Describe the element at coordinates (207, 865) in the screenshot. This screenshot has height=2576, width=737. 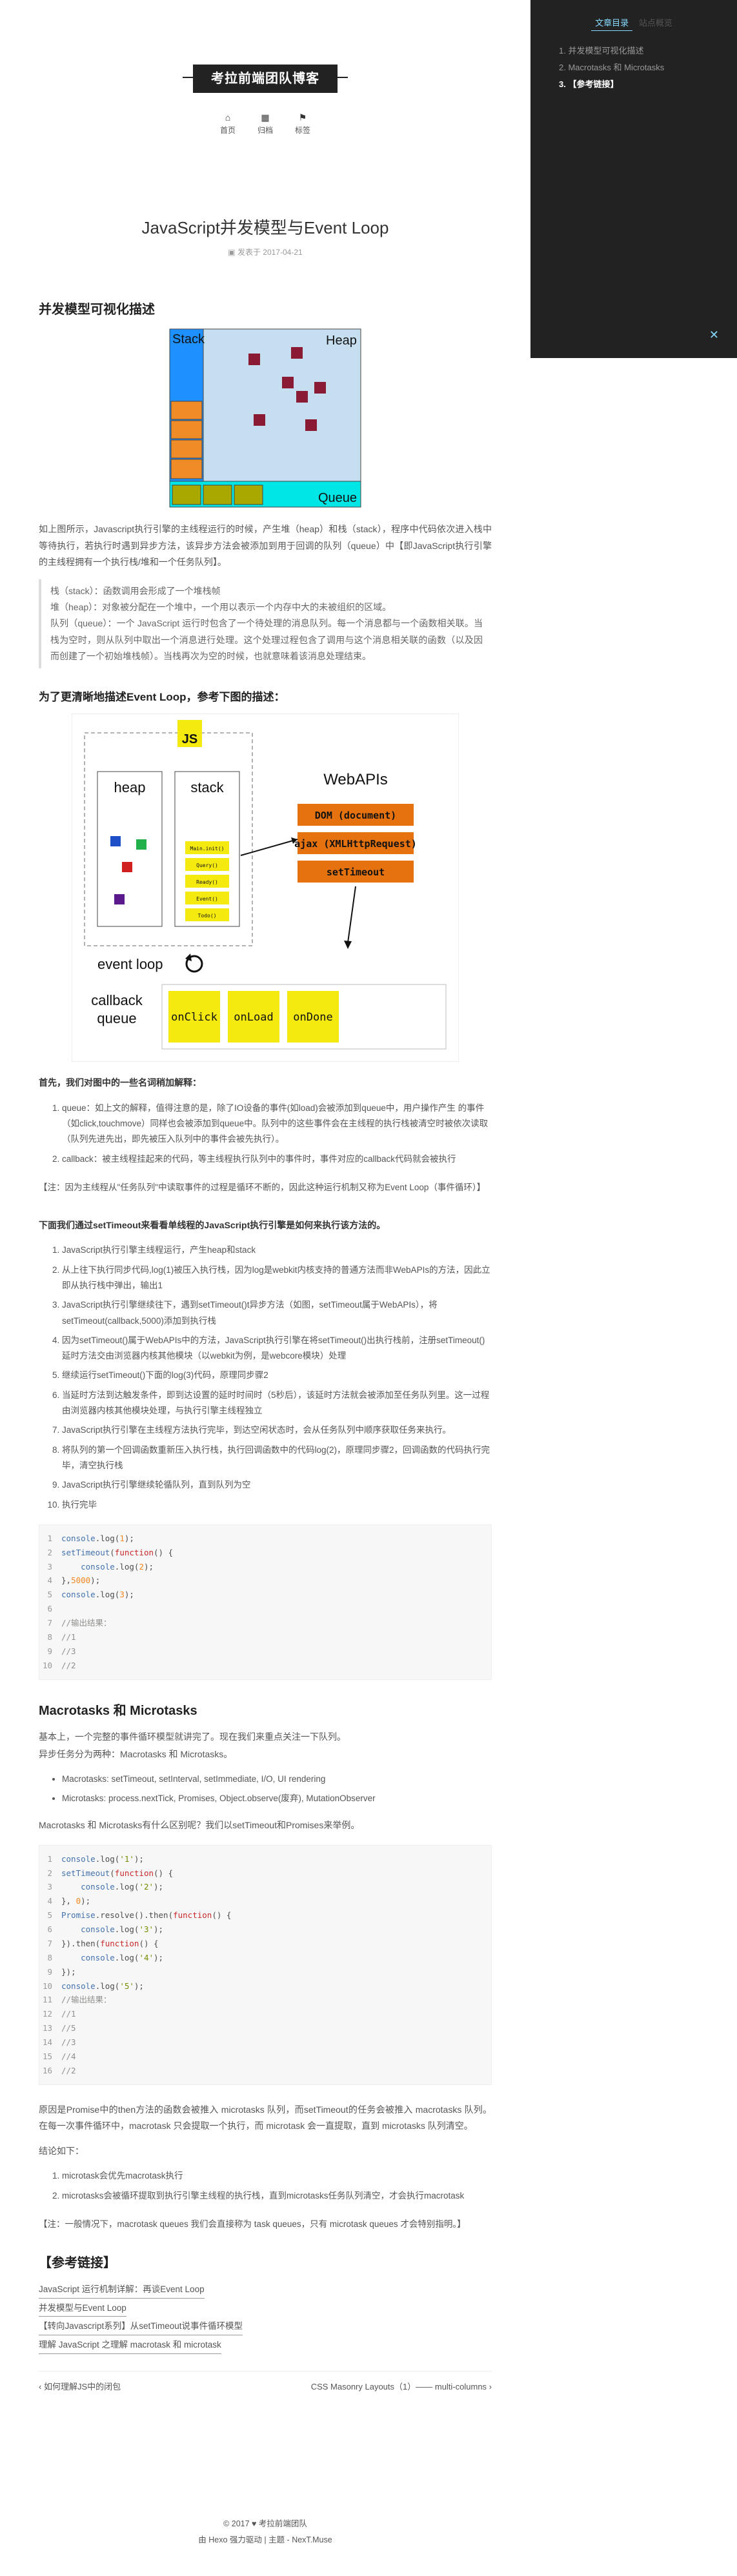
I see `stack-frame-label: Query()` at that location.